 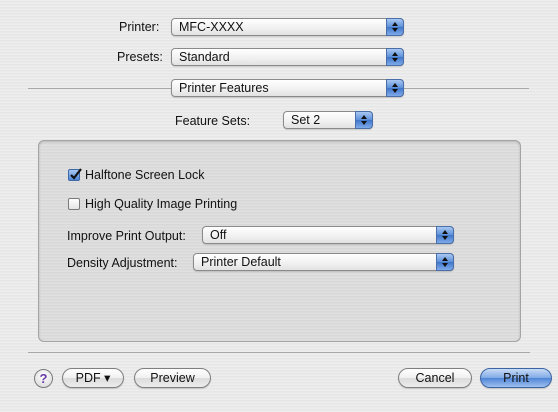 What do you see at coordinates (218, 235) in the screenshot?
I see `improve-output-value: Off` at bounding box center [218, 235].